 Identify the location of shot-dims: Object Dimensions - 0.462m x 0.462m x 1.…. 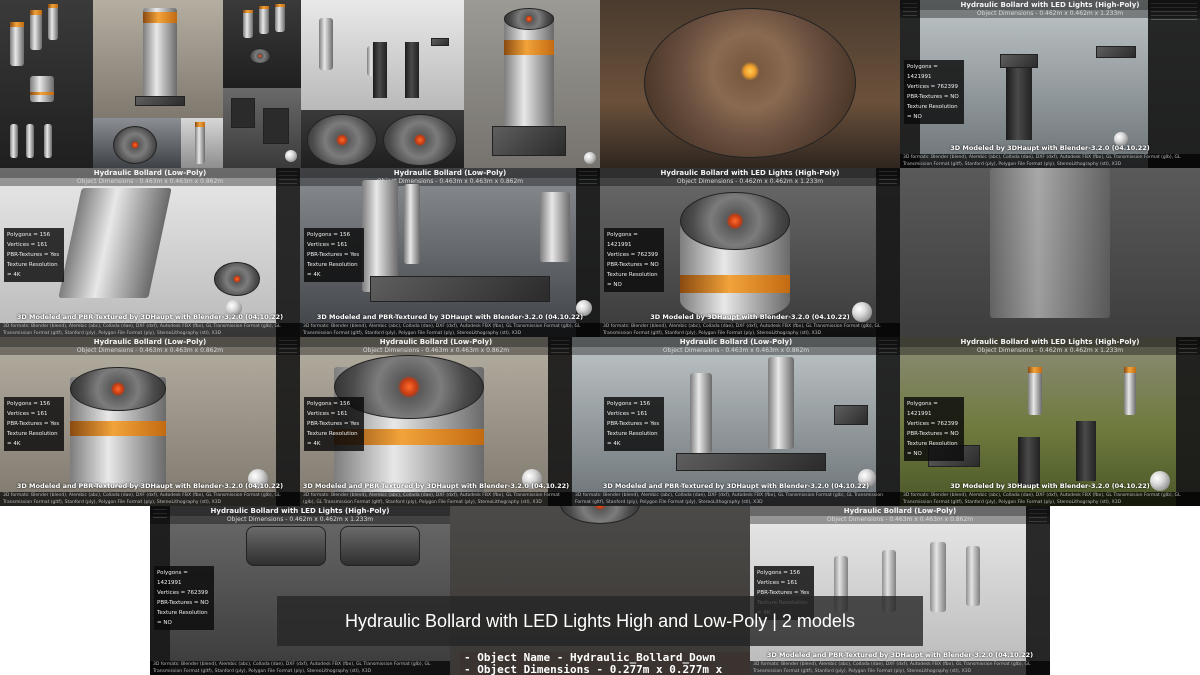
(1050, 351).